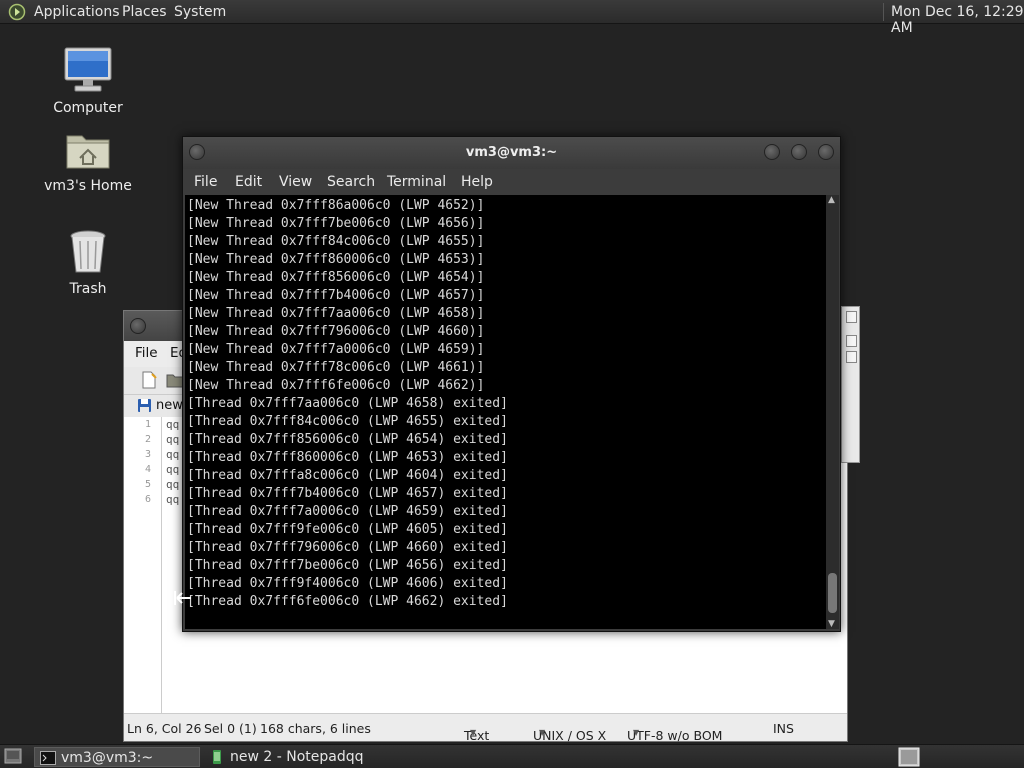  I want to click on desktop-icon-label: vm3's Home, so click(88, 186).